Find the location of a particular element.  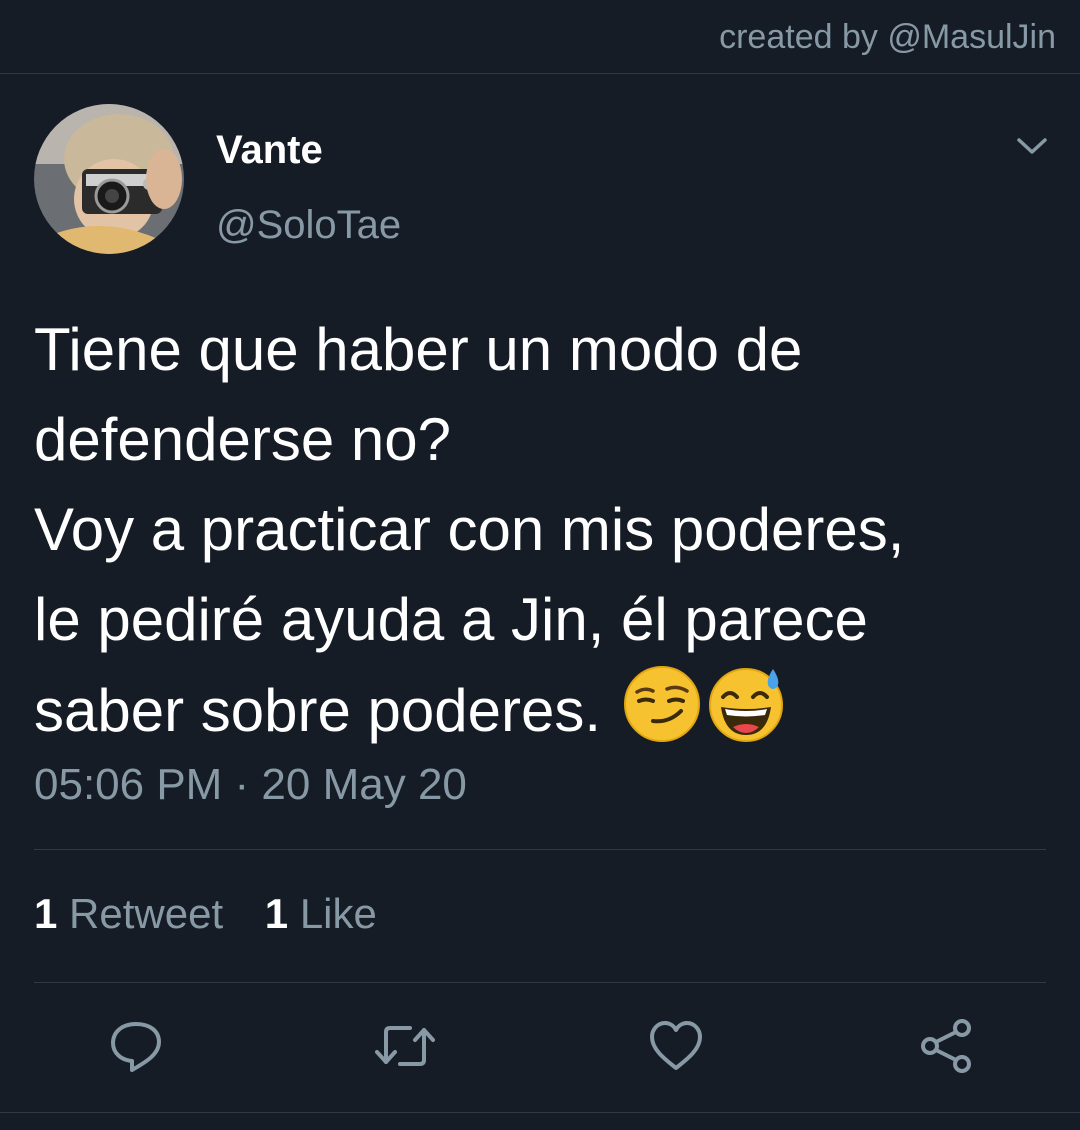

like-icon is located at coordinates (676, 1046).